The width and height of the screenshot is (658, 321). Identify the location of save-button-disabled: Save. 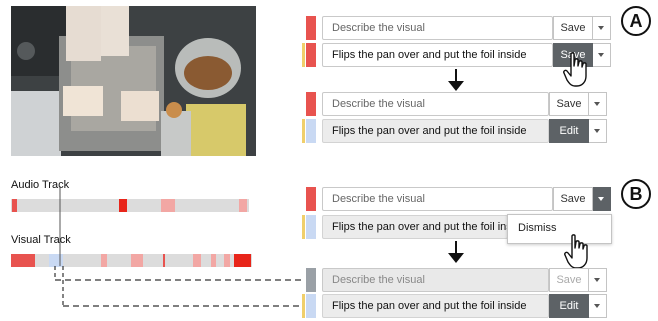
(569, 280).